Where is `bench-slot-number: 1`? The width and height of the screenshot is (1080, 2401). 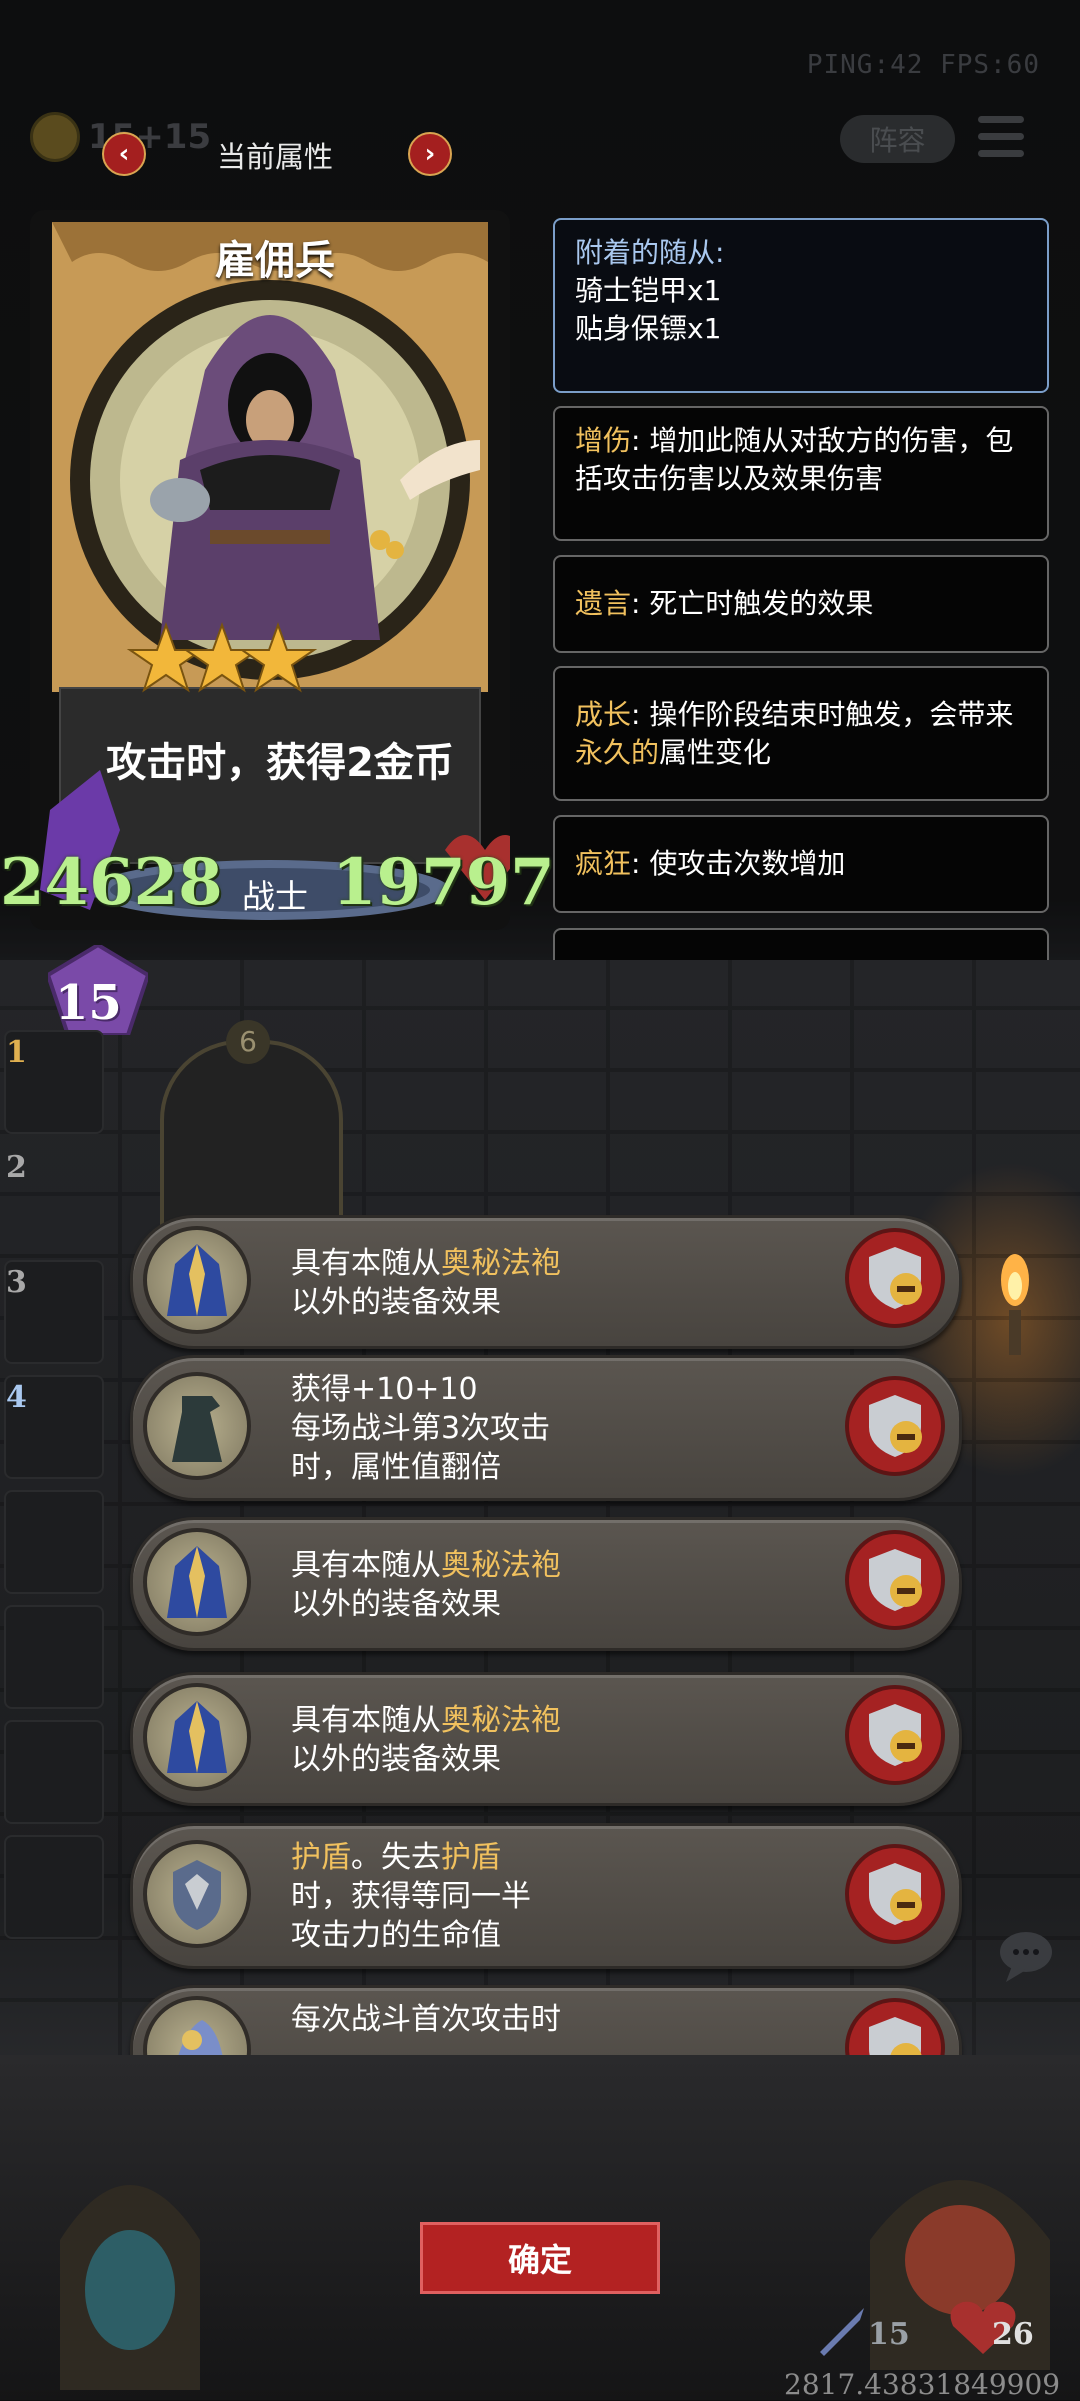 bench-slot-number: 1 is located at coordinates (16, 1052).